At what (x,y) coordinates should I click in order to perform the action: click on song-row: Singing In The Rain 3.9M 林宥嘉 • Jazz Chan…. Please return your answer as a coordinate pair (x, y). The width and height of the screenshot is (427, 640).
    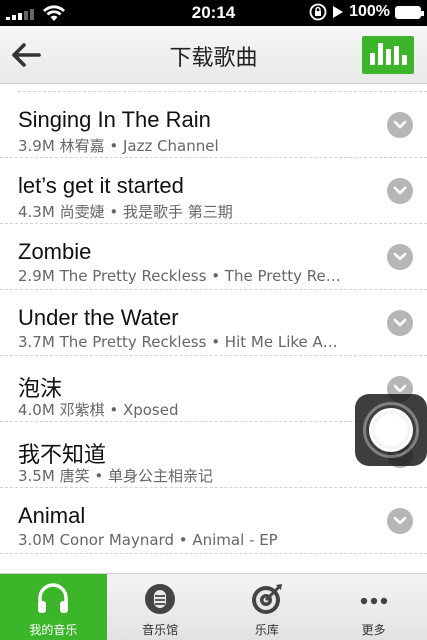
    Looking at the image, I should click on (213, 125).